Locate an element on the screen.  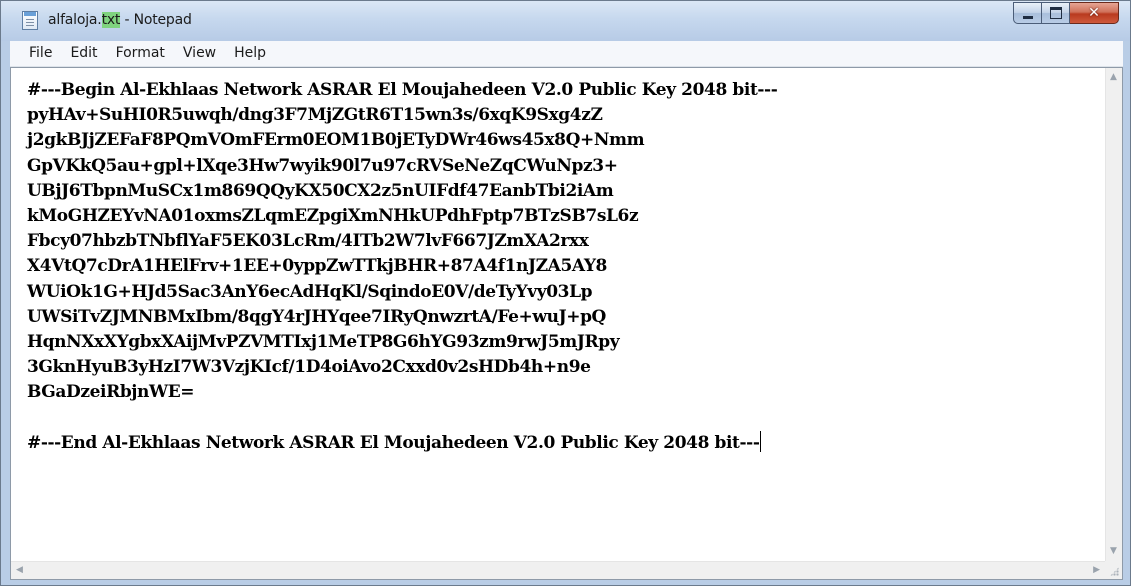
menu-edit: Edit is located at coordinates (83, 53).